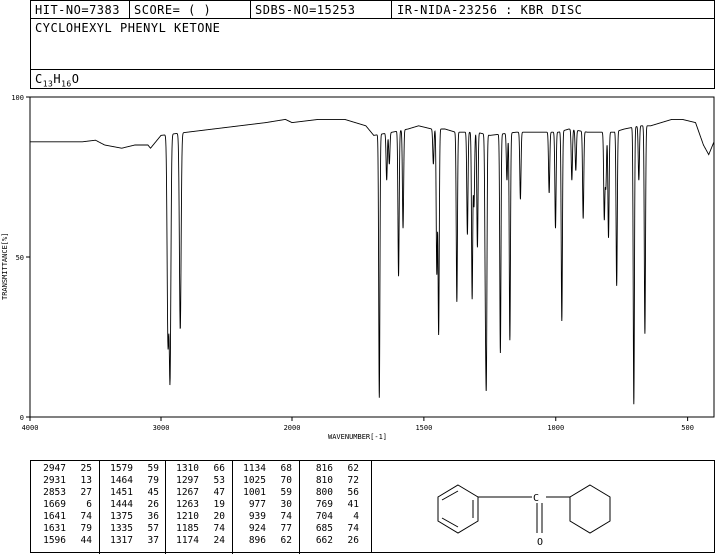 This screenshot has width=715, height=556. I want to click on peak-transmittance: 41, so click(353, 504).